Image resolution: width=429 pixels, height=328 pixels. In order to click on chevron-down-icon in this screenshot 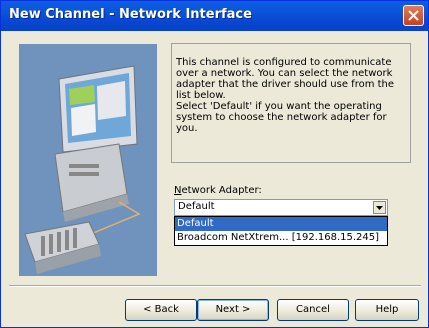, I will do `click(379, 207)`.